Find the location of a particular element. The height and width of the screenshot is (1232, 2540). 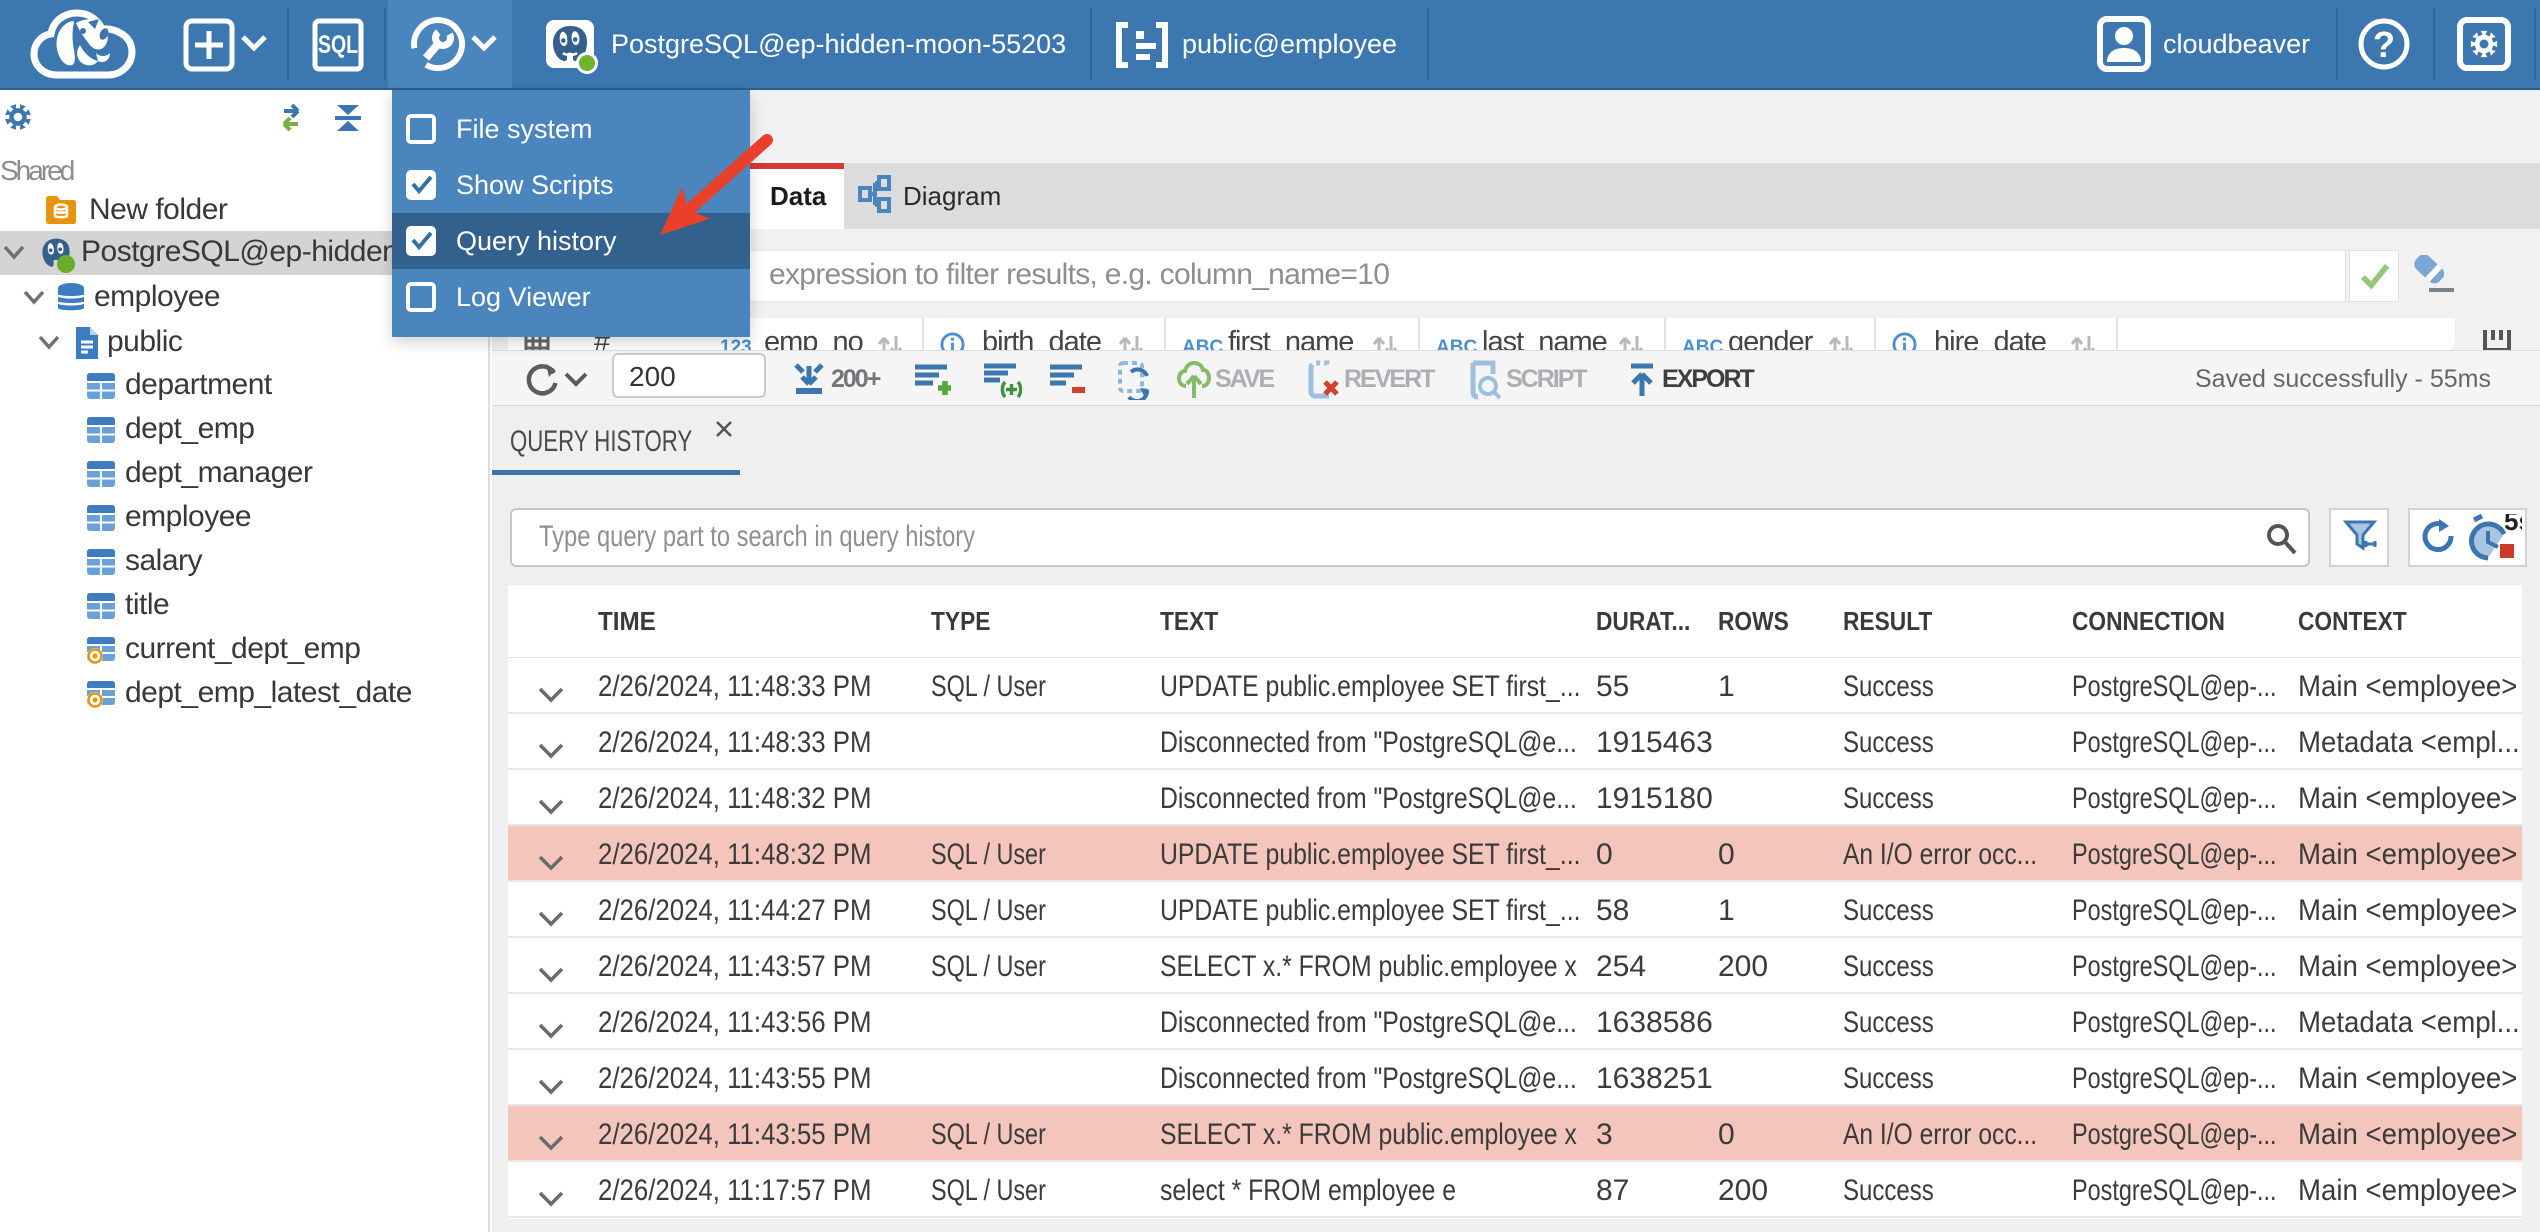

svg-text: 5s is located at coordinates (2513, 525).